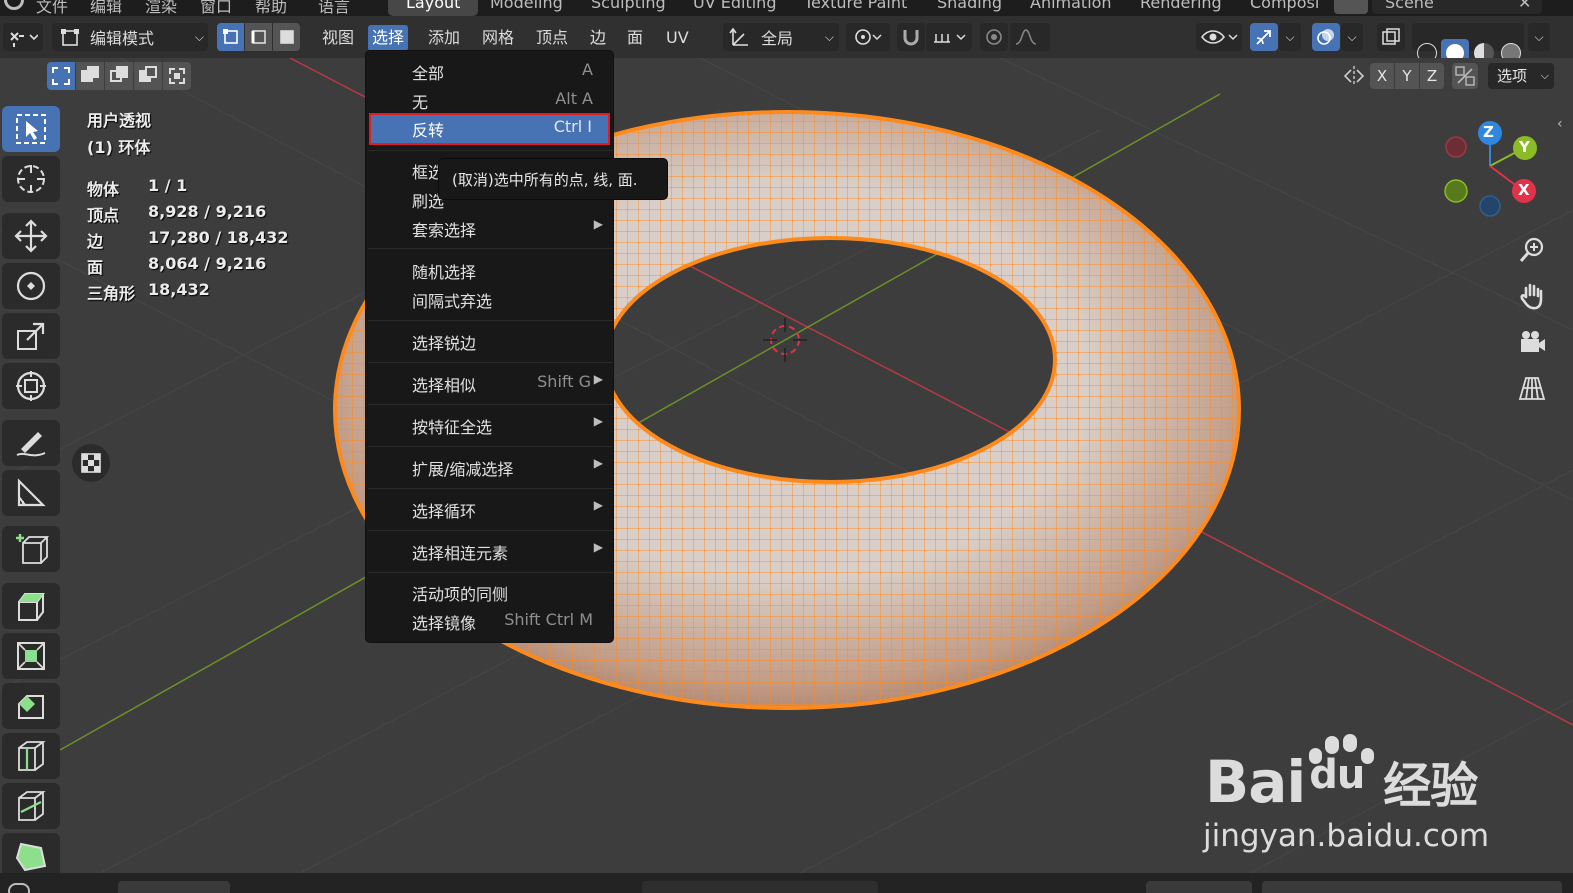 This screenshot has height=893, width=1573. I want to click on tab-rendering: Rendering, so click(1181, 6).